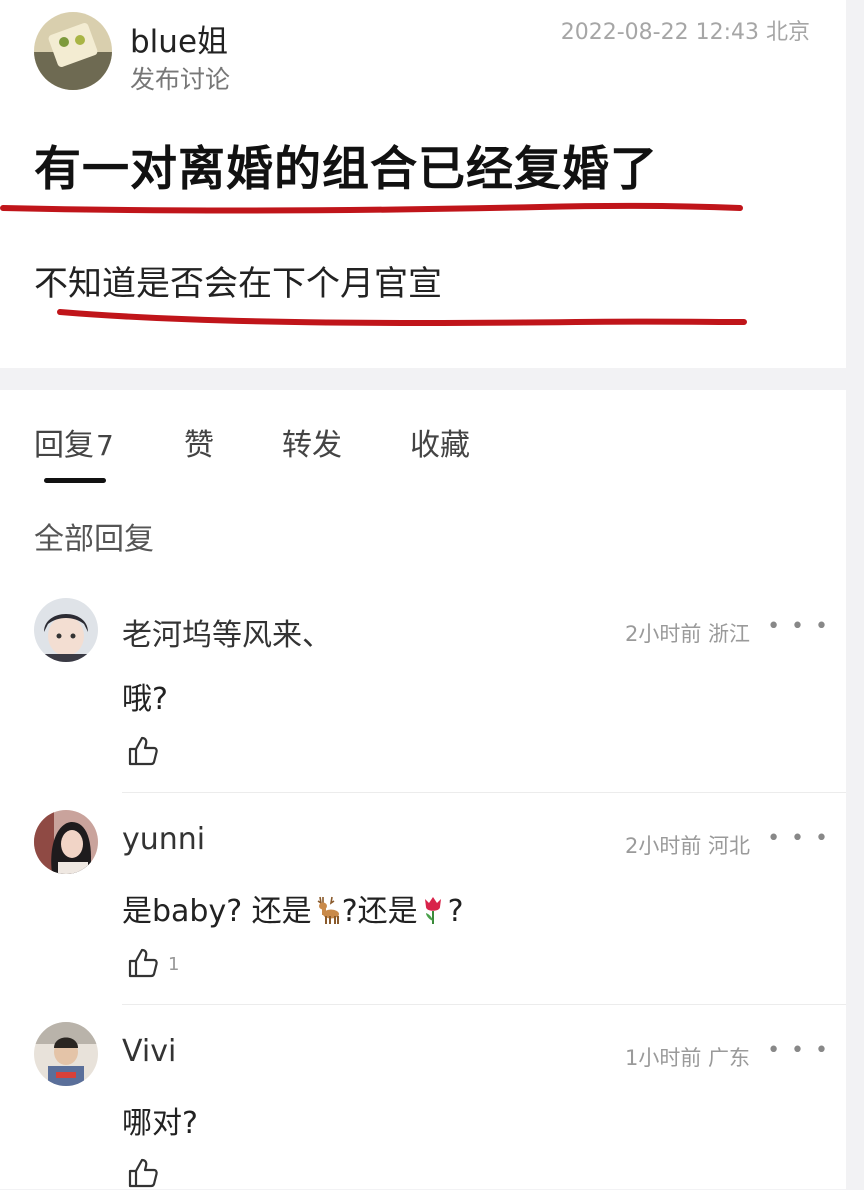  What do you see at coordinates (402, 317) in the screenshot?
I see `body-underline` at bounding box center [402, 317].